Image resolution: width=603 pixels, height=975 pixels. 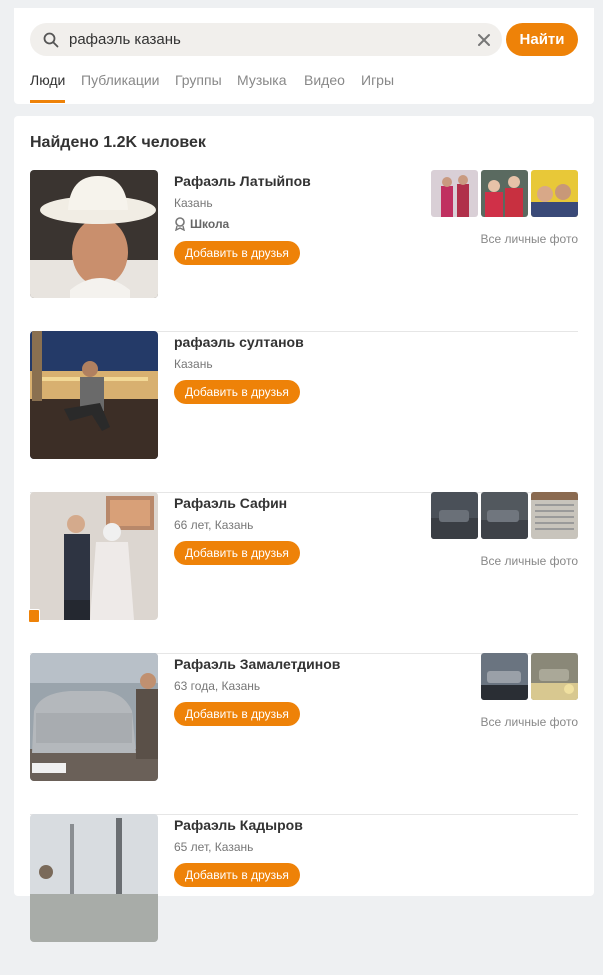 I want to click on tab-games: Игры, so click(x=377, y=80).